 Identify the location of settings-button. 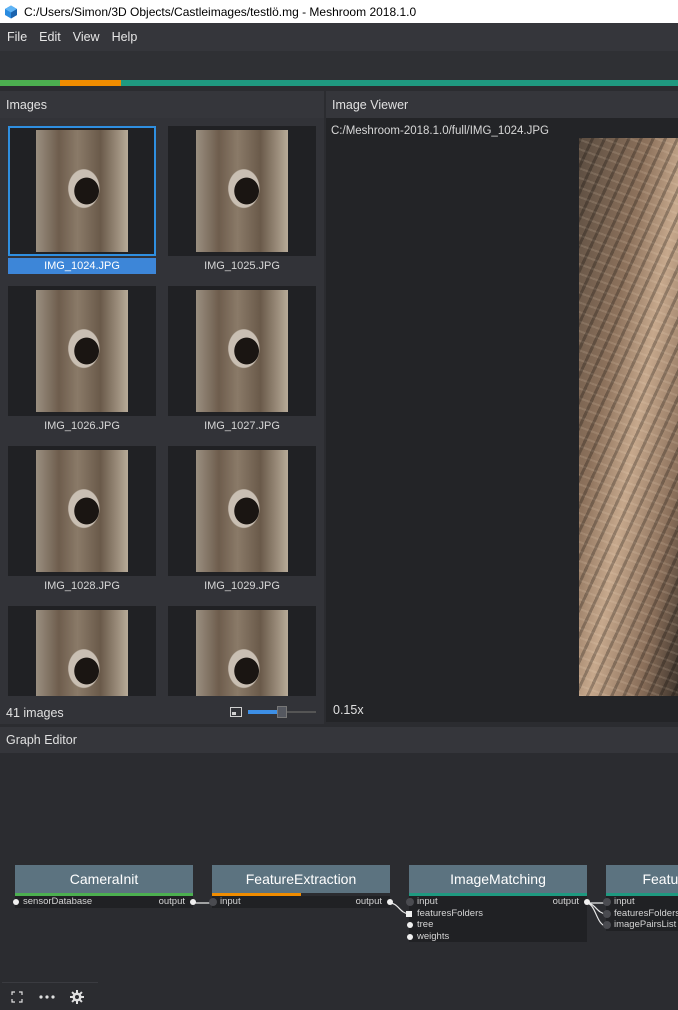
(77, 997).